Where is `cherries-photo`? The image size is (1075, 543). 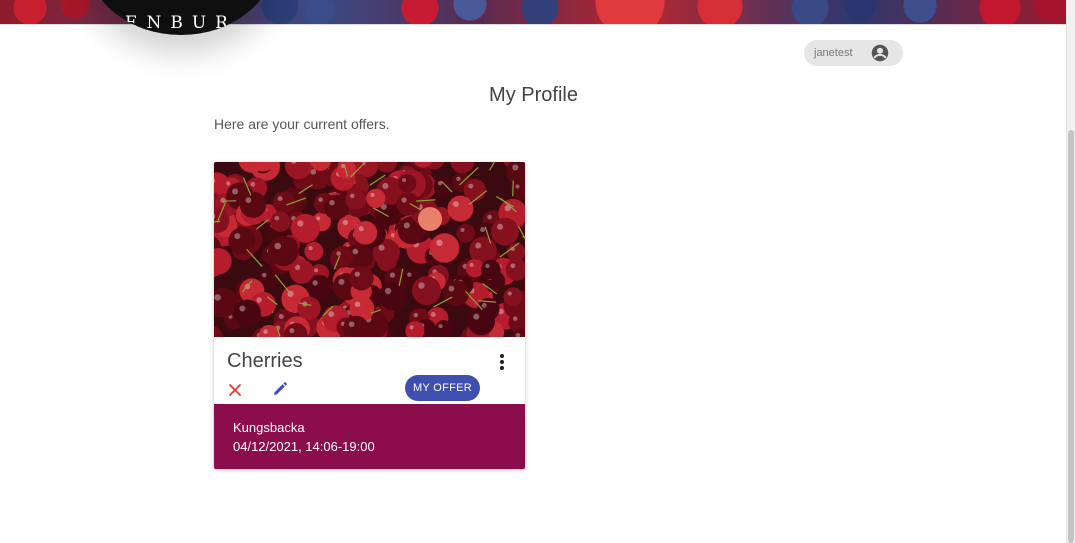
cherries-photo is located at coordinates (369, 249).